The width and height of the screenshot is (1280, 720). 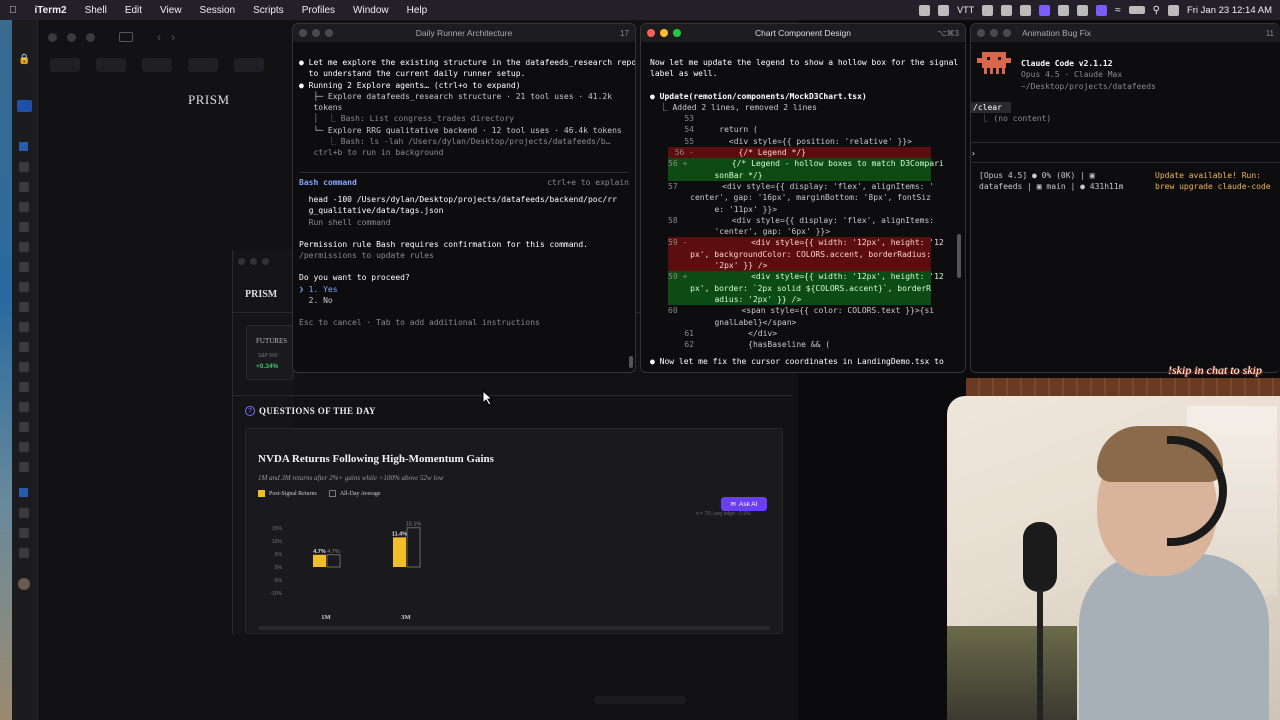 I want to click on status-text: VTT, so click(x=965, y=10).